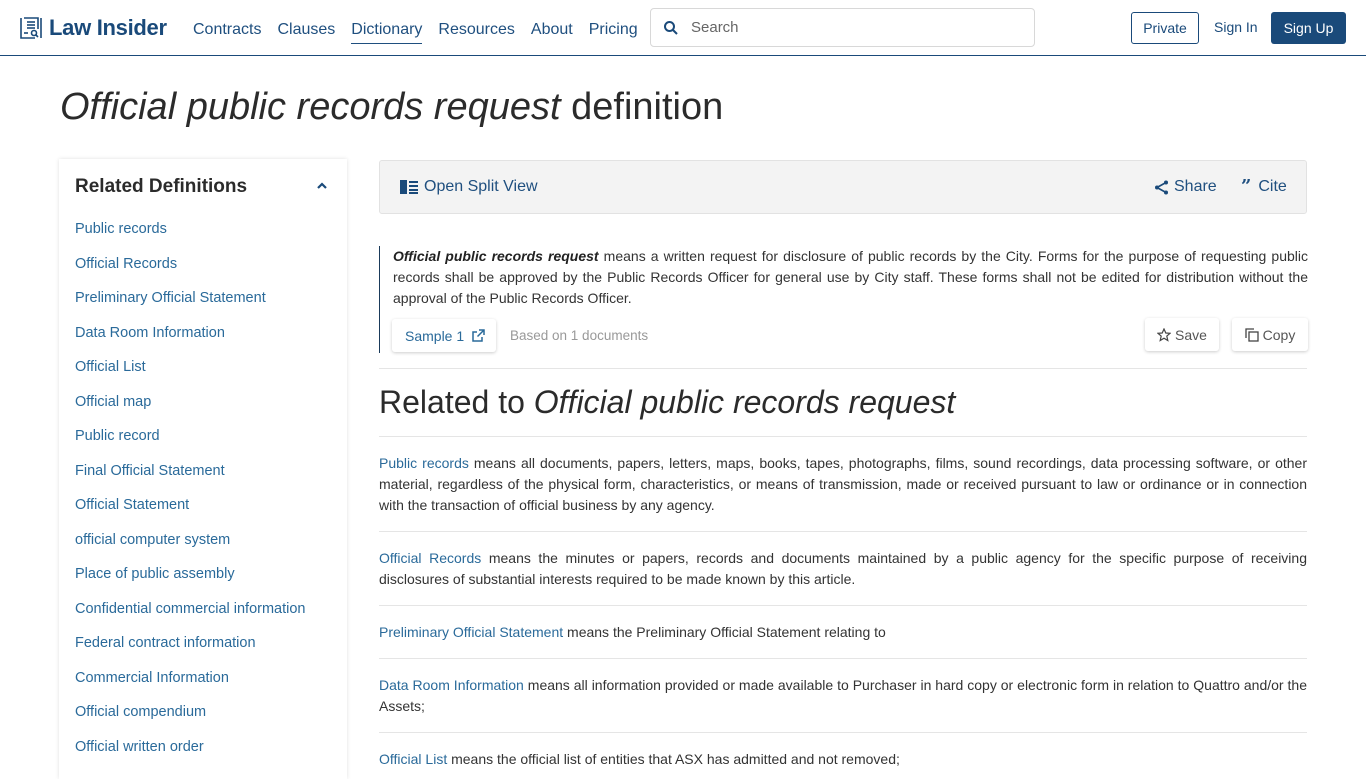  I want to click on sidebar-item: Official compendium, so click(190, 721).